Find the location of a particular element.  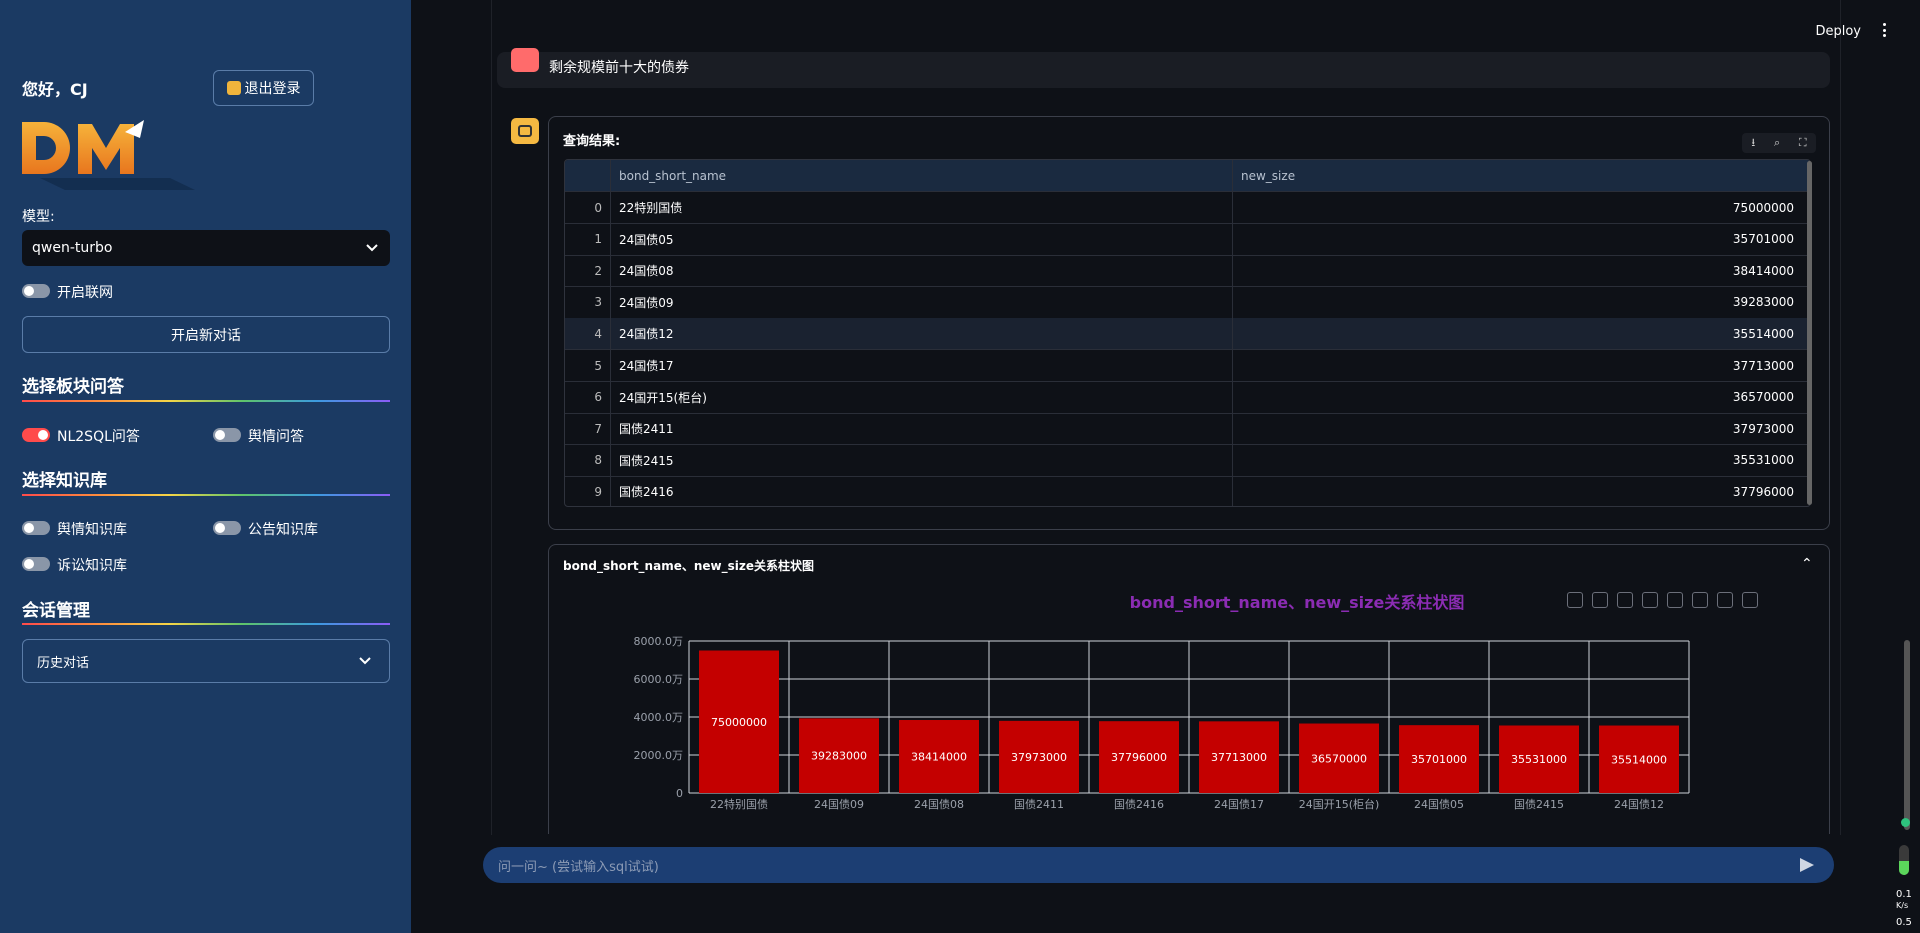

search-icon: ⌕ is located at coordinates (1777, 143).